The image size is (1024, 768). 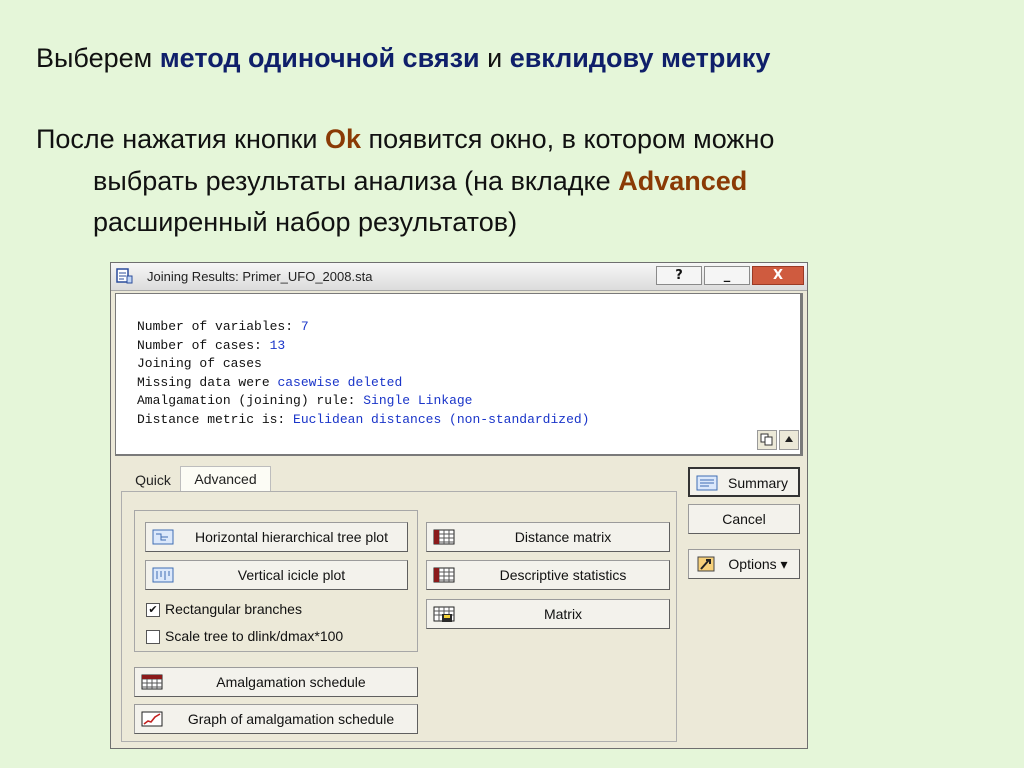 I want to click on app-icon, so click(x=124, y=276).